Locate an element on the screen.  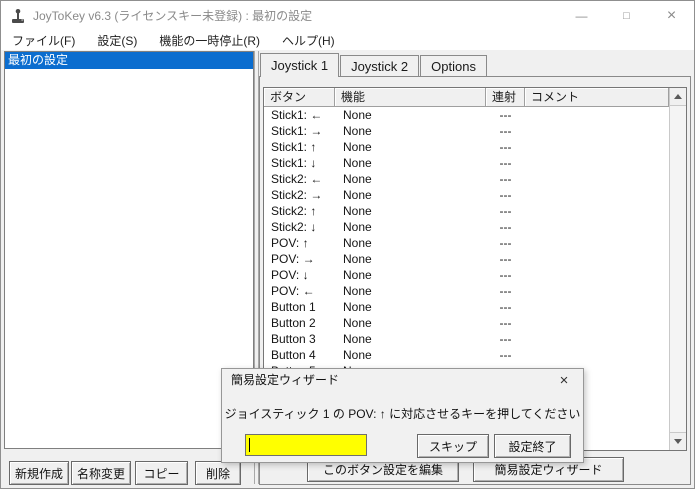
table-row: Button 3 None --- is located at coordinates (466, 339).